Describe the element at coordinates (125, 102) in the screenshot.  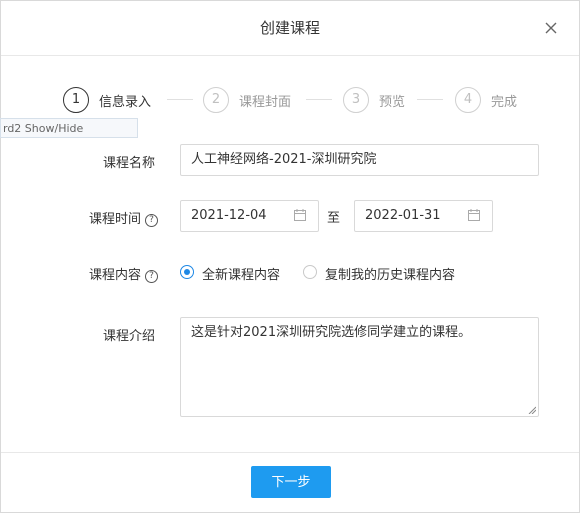
I see `step-1-label: 信息录入` at that location.